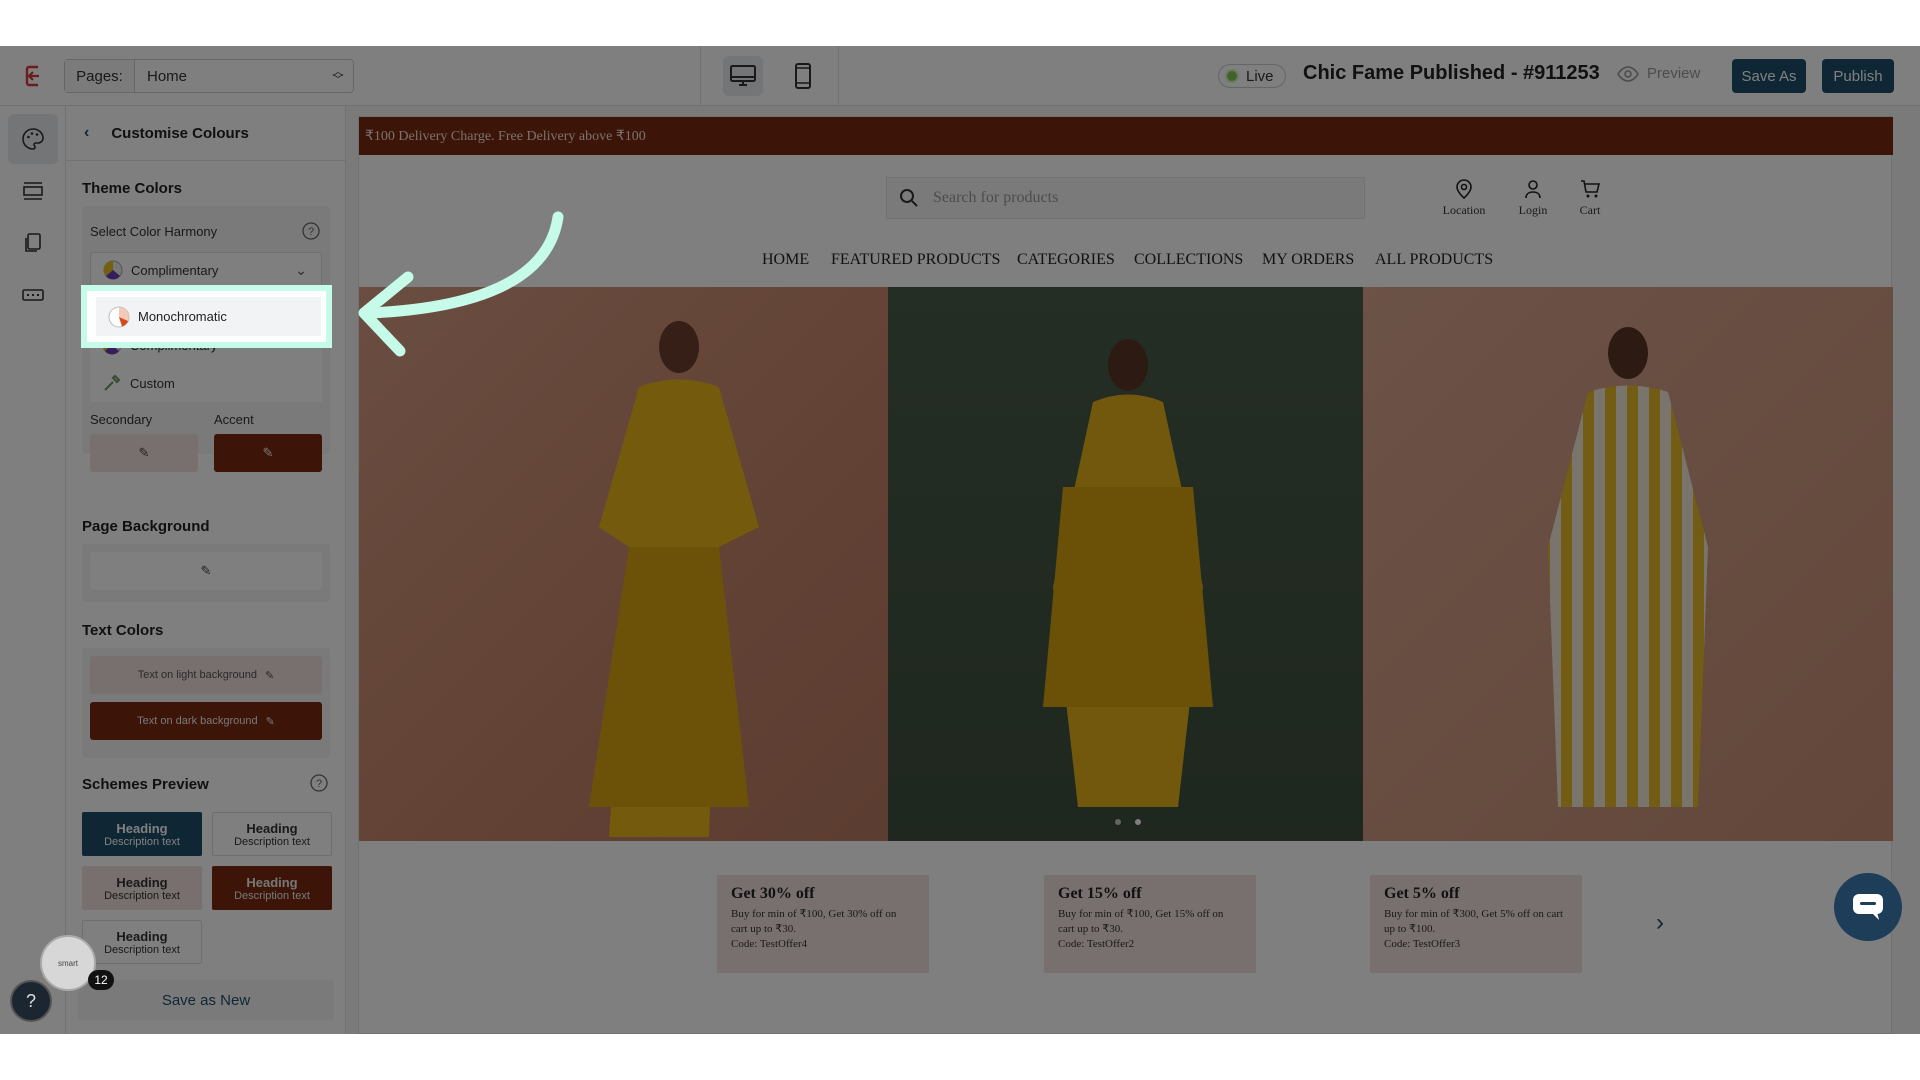 The image size is (1920, 1080). Describe the element at coordinates (301, 269) in the screenshot. I see `chevron-down-icon: ⌄` at that location.